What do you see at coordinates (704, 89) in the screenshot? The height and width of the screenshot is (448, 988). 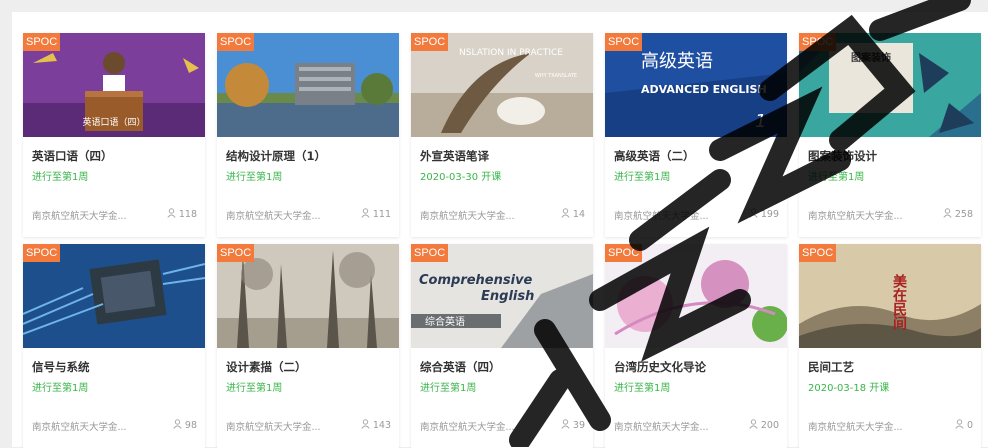 I see `thumb-subtitle: ADVANCED ENGLISH` at bounding box center [704, 89].